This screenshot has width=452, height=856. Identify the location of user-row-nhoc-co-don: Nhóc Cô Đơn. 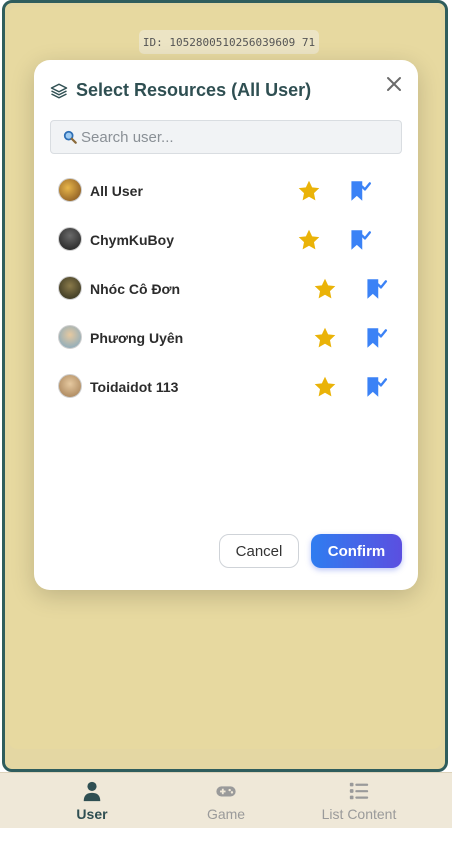
(226, 289).